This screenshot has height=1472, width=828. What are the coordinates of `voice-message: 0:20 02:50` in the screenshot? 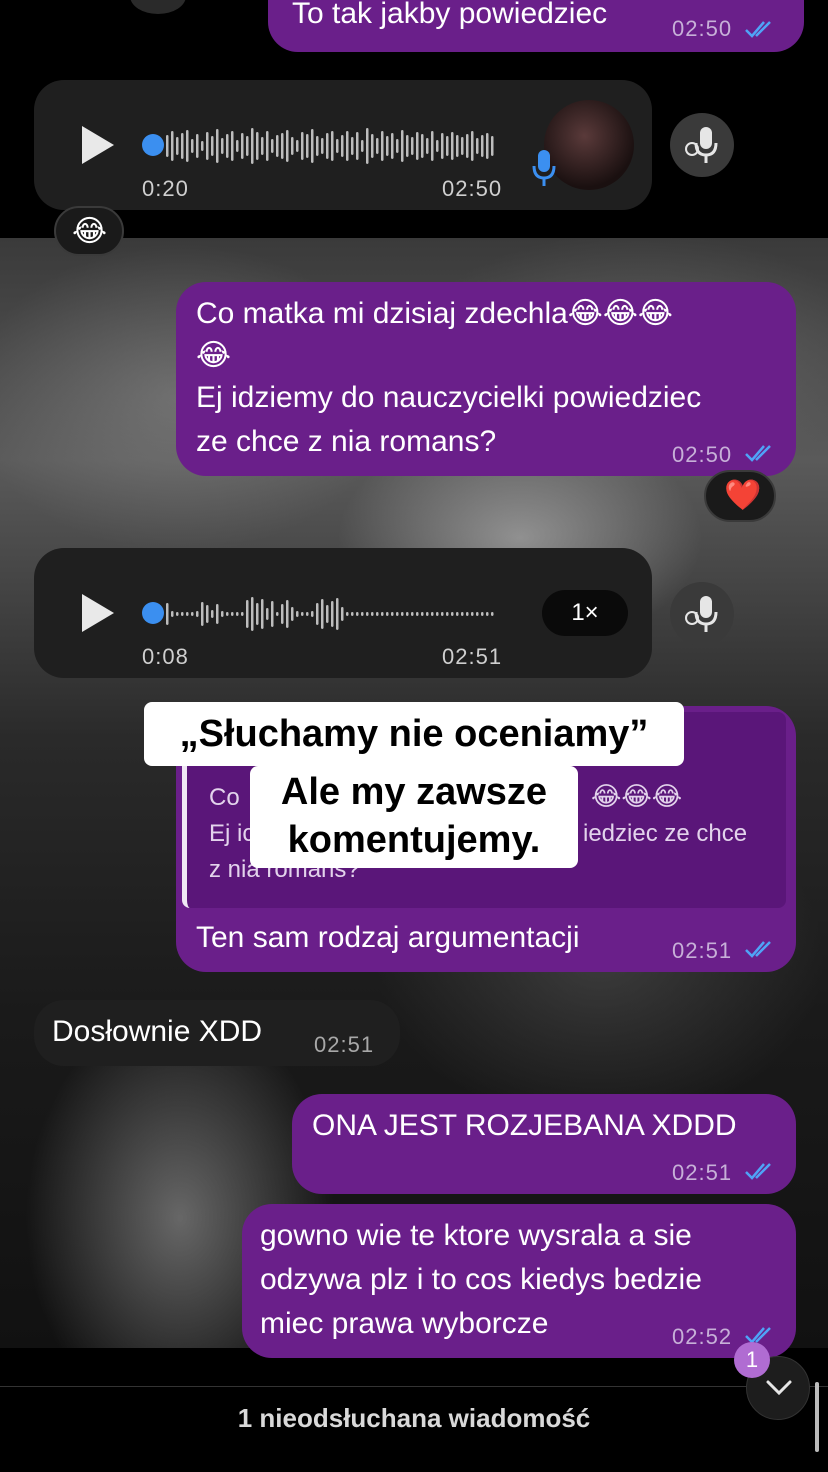 It's located at (343, 145).